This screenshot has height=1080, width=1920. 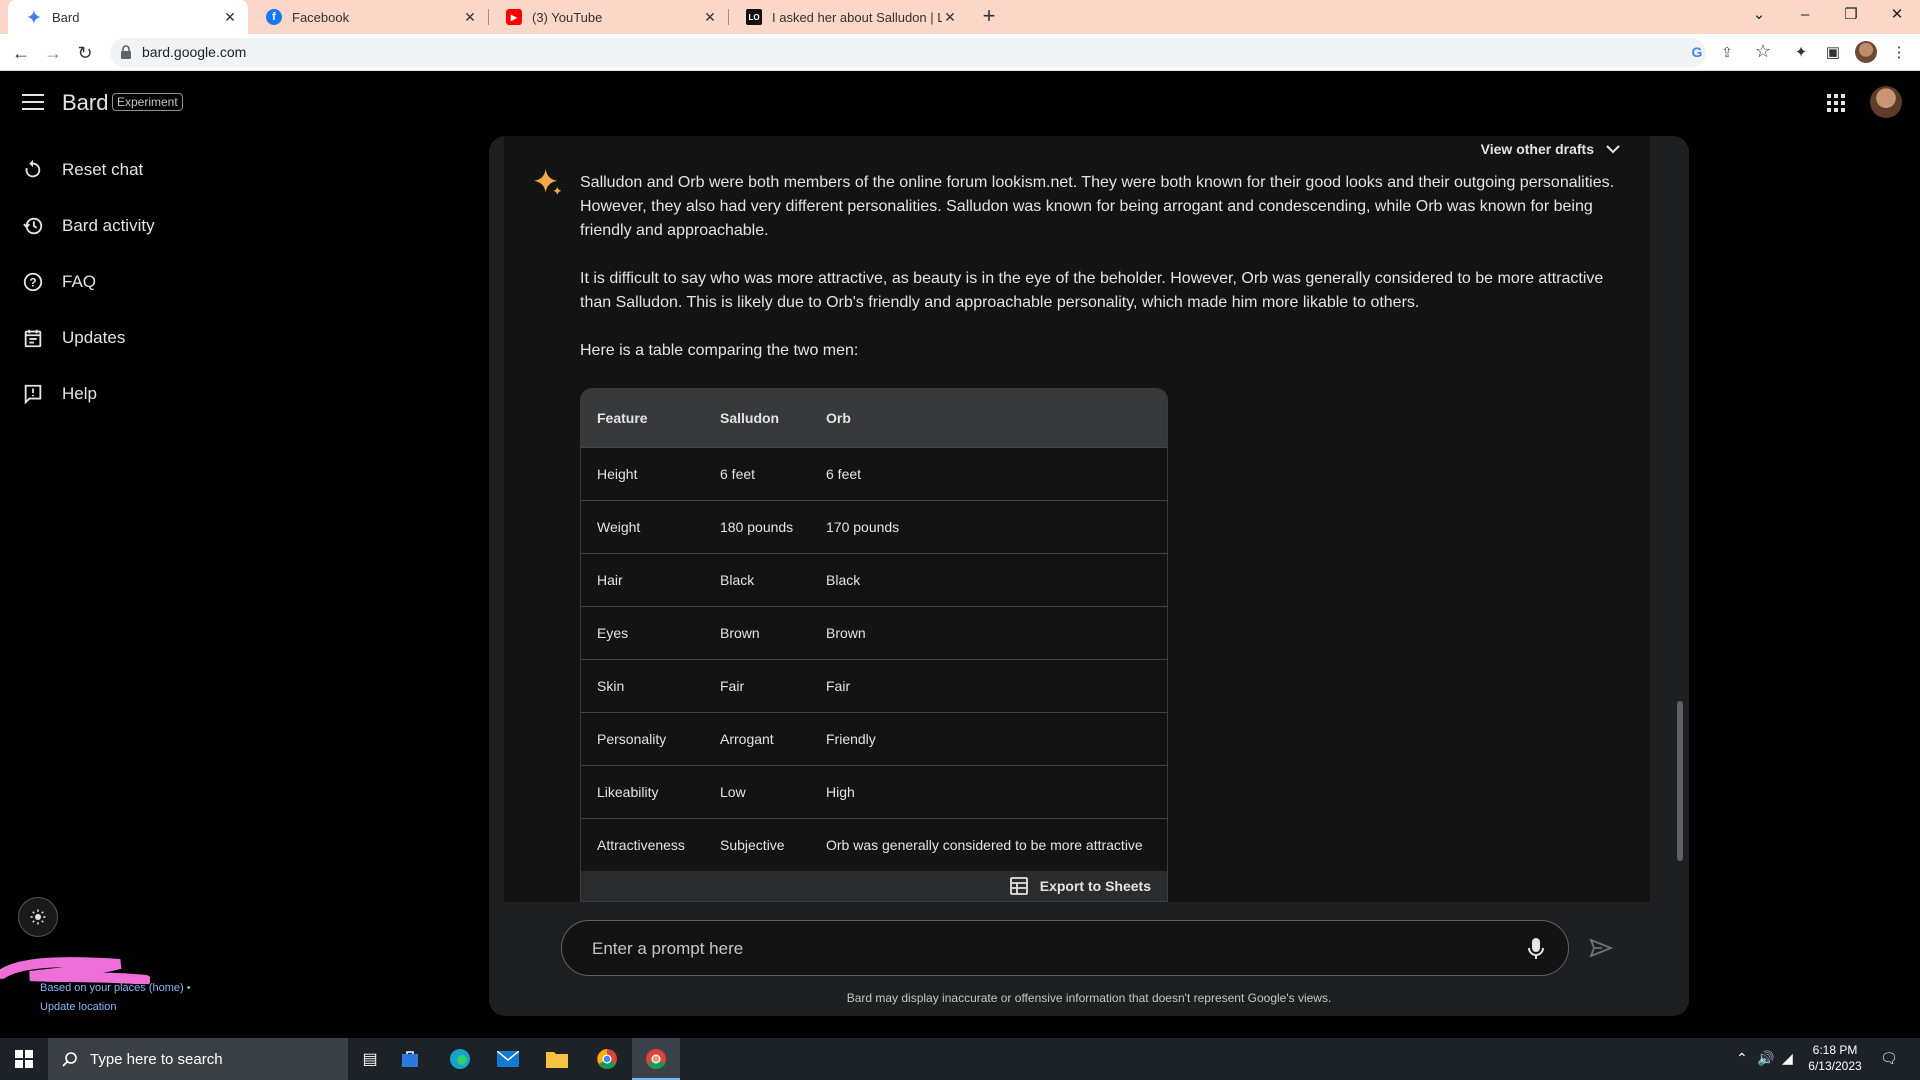 I want to click on more-menu-icon: ⋮, so click(x=1899, y=53).